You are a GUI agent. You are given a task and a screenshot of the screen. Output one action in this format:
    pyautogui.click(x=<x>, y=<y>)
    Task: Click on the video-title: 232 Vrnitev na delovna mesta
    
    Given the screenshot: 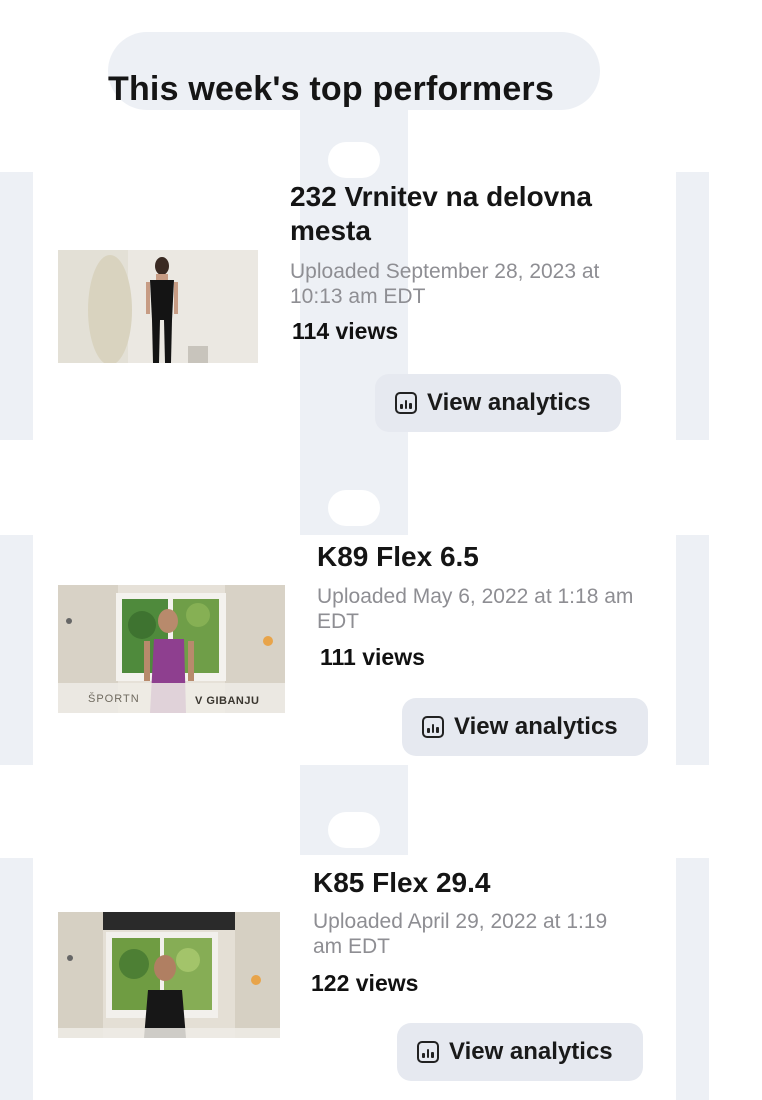 What is the action you would take?
    pyautogui.click(x=475, y=214)
    